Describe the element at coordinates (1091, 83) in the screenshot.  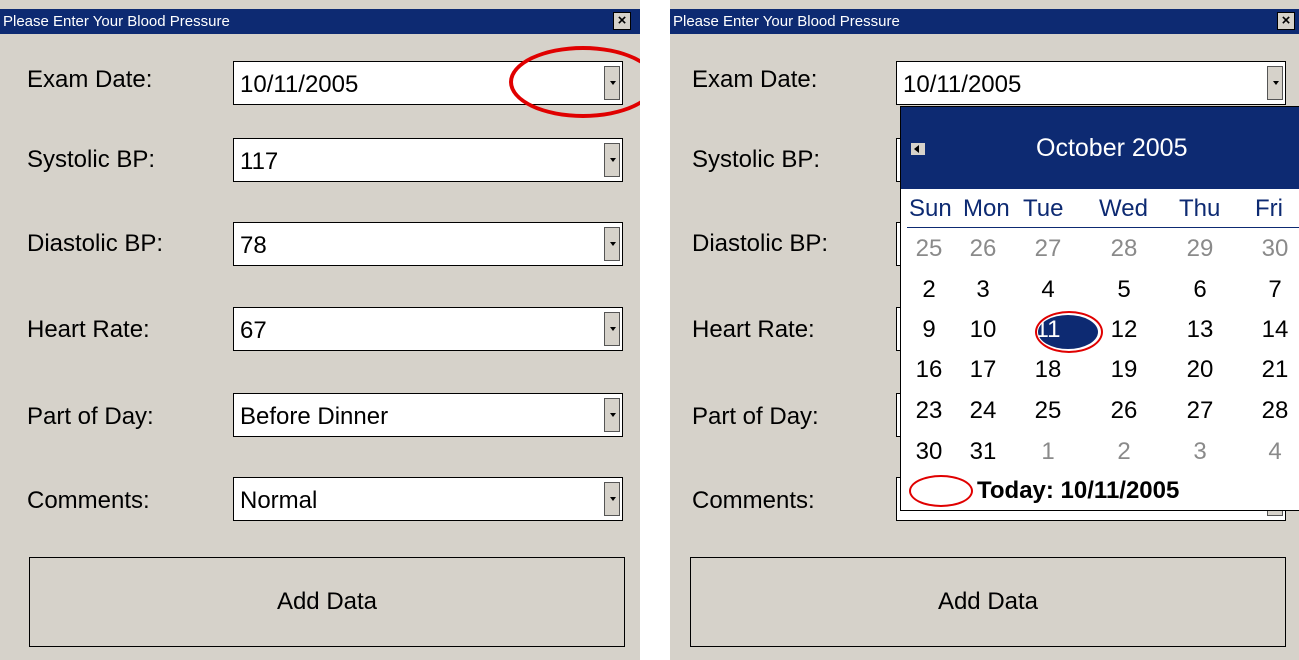
I see `exam-date-dropdown: 10/11/2005` at that location.